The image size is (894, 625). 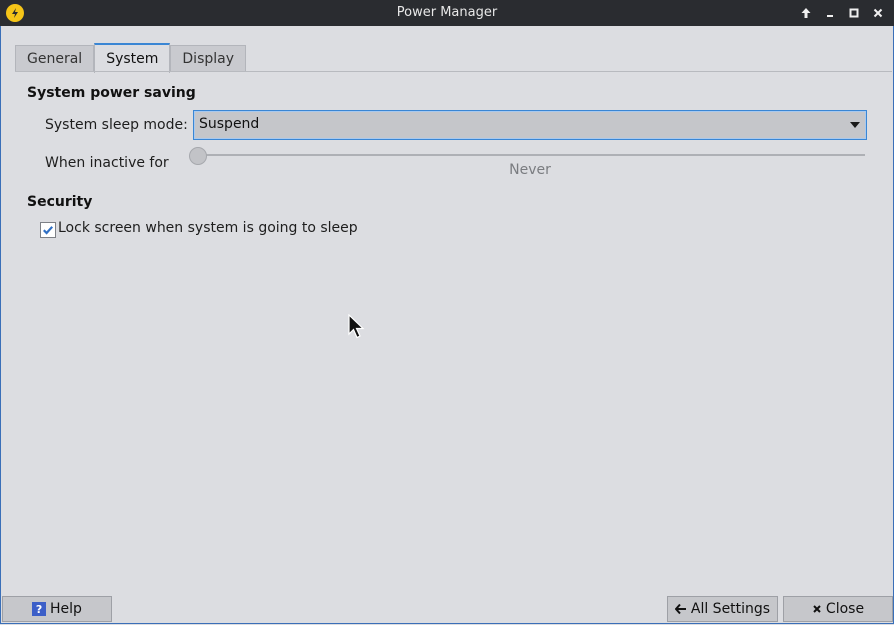 What do you see at coordinates (878, 13) in the screenshot?
I see `close-icon` at bounding box center [878, 13].